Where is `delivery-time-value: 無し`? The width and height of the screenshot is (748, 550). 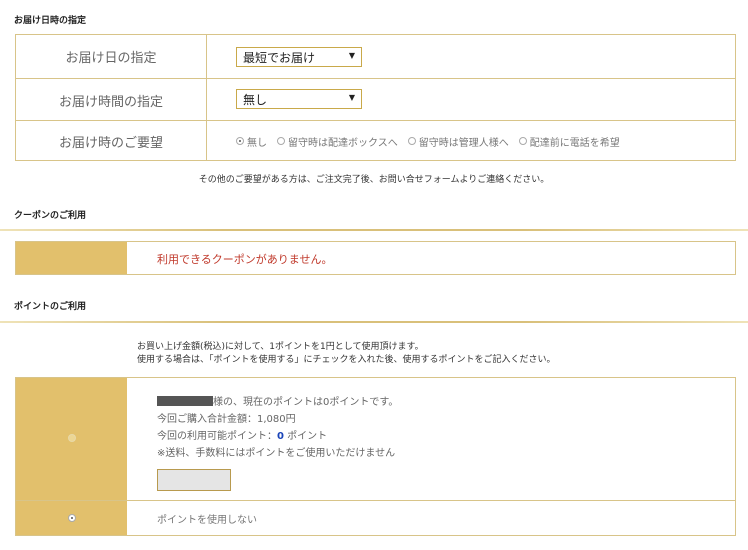 delivery-time-value: 無し is located at coordinates (255, 99).